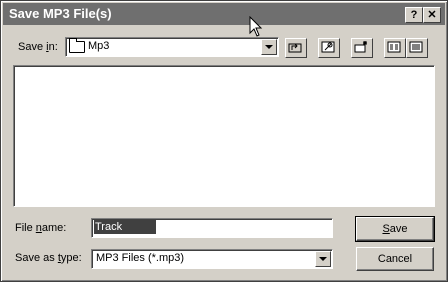 This screenshot has width=448, height=282. I want to click on save-in-value: Mp3, so click(99, 46).